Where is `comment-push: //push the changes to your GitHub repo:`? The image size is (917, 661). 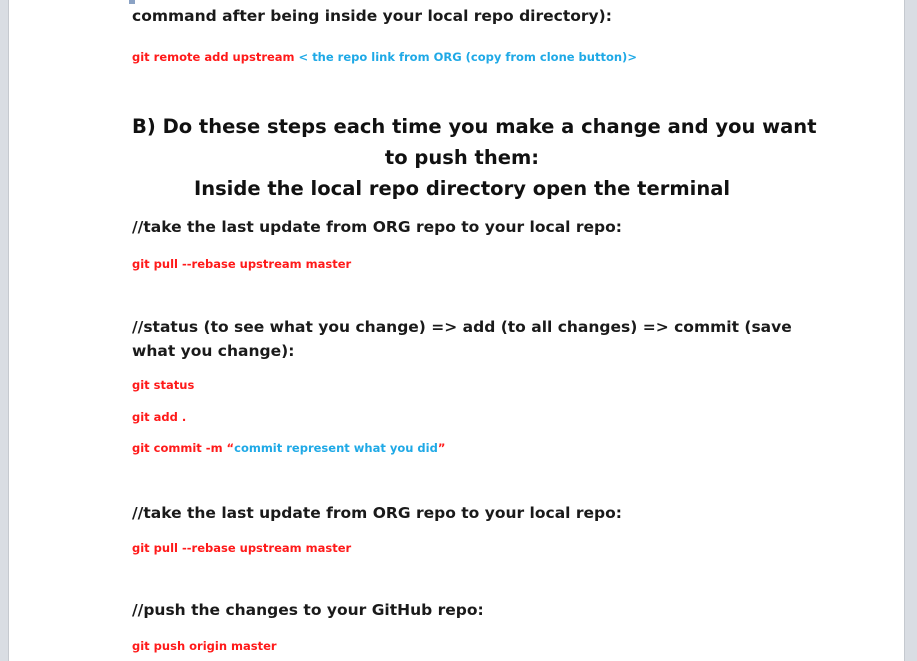
comment-push: //push the changes to your GitHub repo: is located at coordinates (308, 610).